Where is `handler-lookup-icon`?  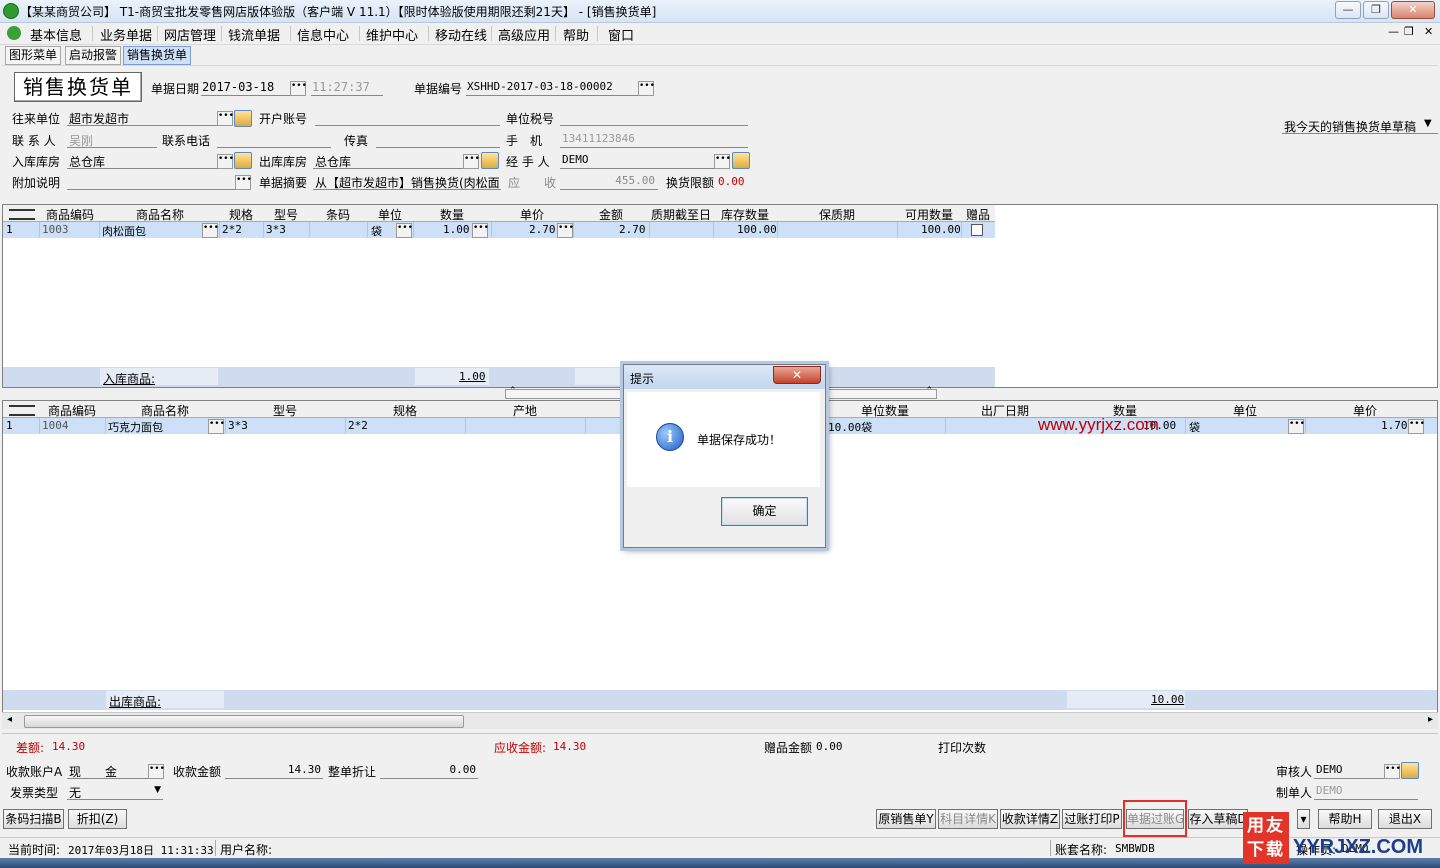
handler-lookup-icon is located at coordinates (741, 160).